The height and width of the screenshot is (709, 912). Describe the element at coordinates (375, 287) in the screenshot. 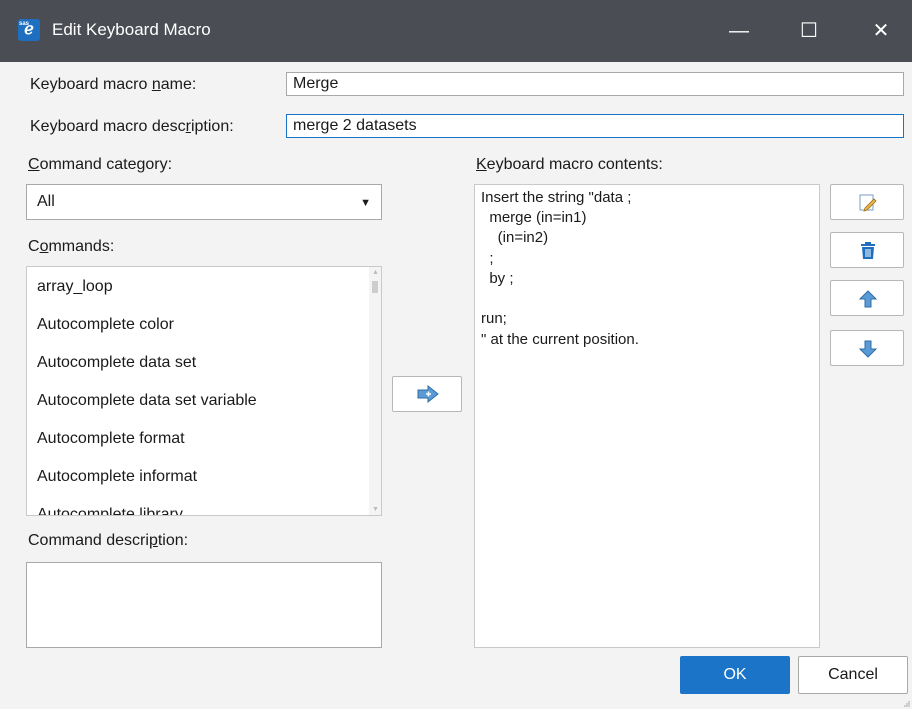

I see `scroll-thumb` at that location.